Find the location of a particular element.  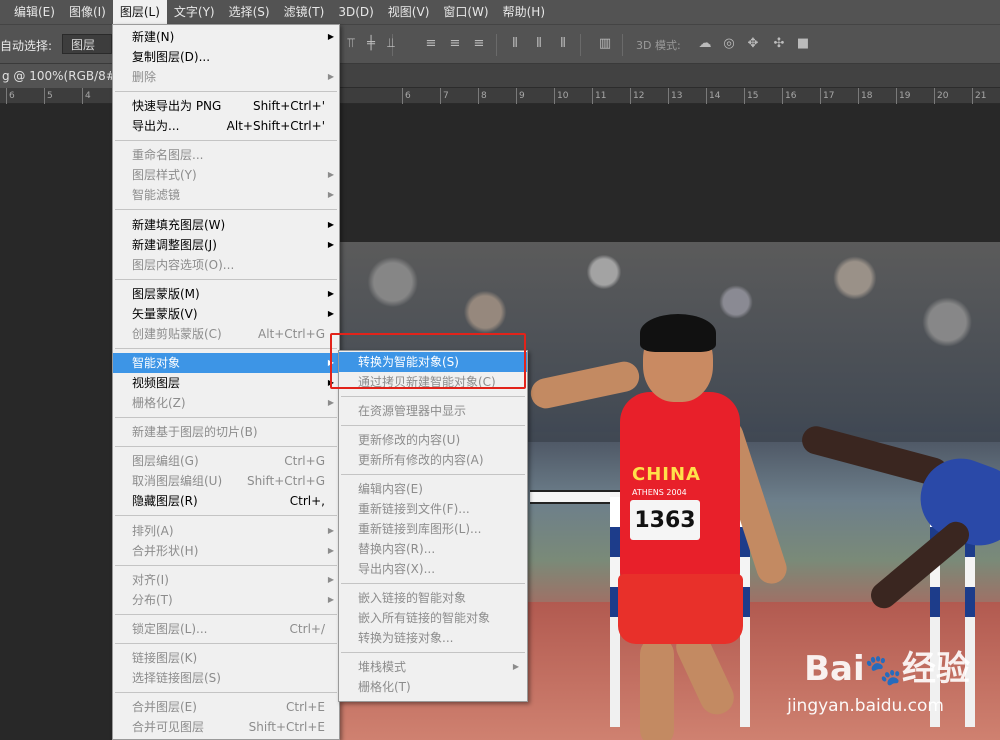

menubar-item: 图层(L) is located at coordinates (139, 12).